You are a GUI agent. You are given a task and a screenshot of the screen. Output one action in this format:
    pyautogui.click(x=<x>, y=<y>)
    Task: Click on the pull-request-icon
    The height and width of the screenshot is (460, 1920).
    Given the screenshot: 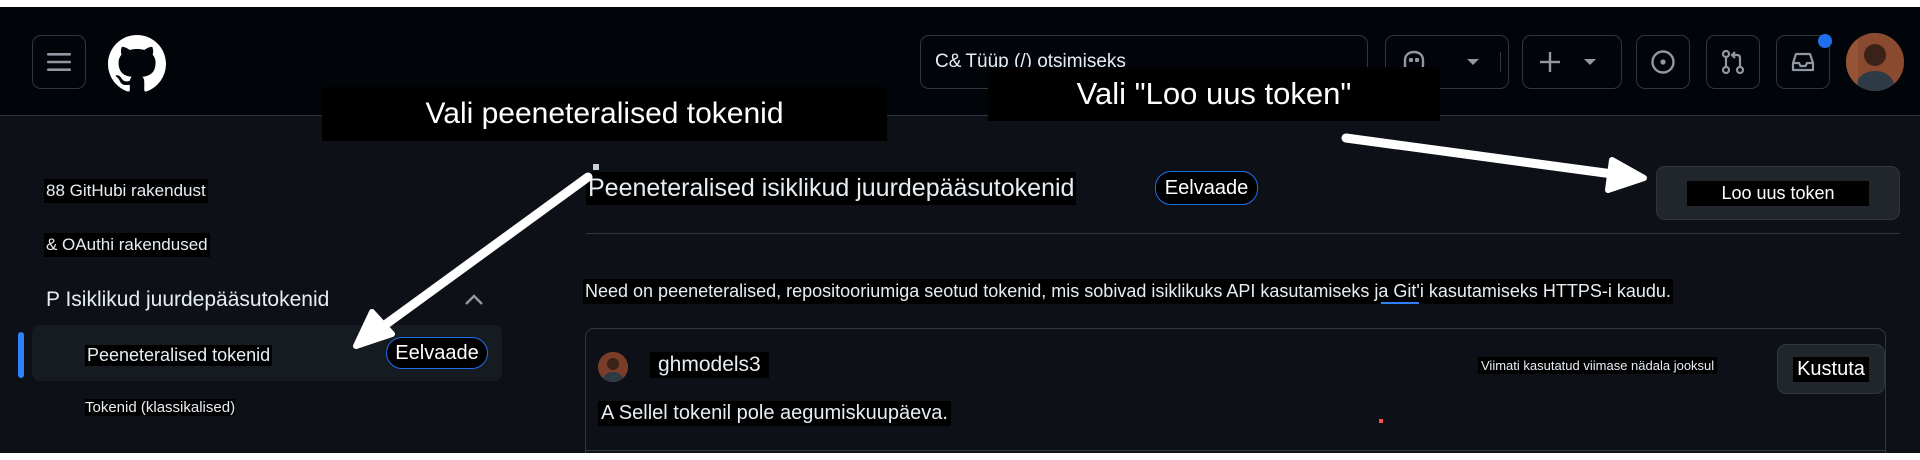 What is the action you would take?
    pyautogui.click(x=1733, y=62)
    